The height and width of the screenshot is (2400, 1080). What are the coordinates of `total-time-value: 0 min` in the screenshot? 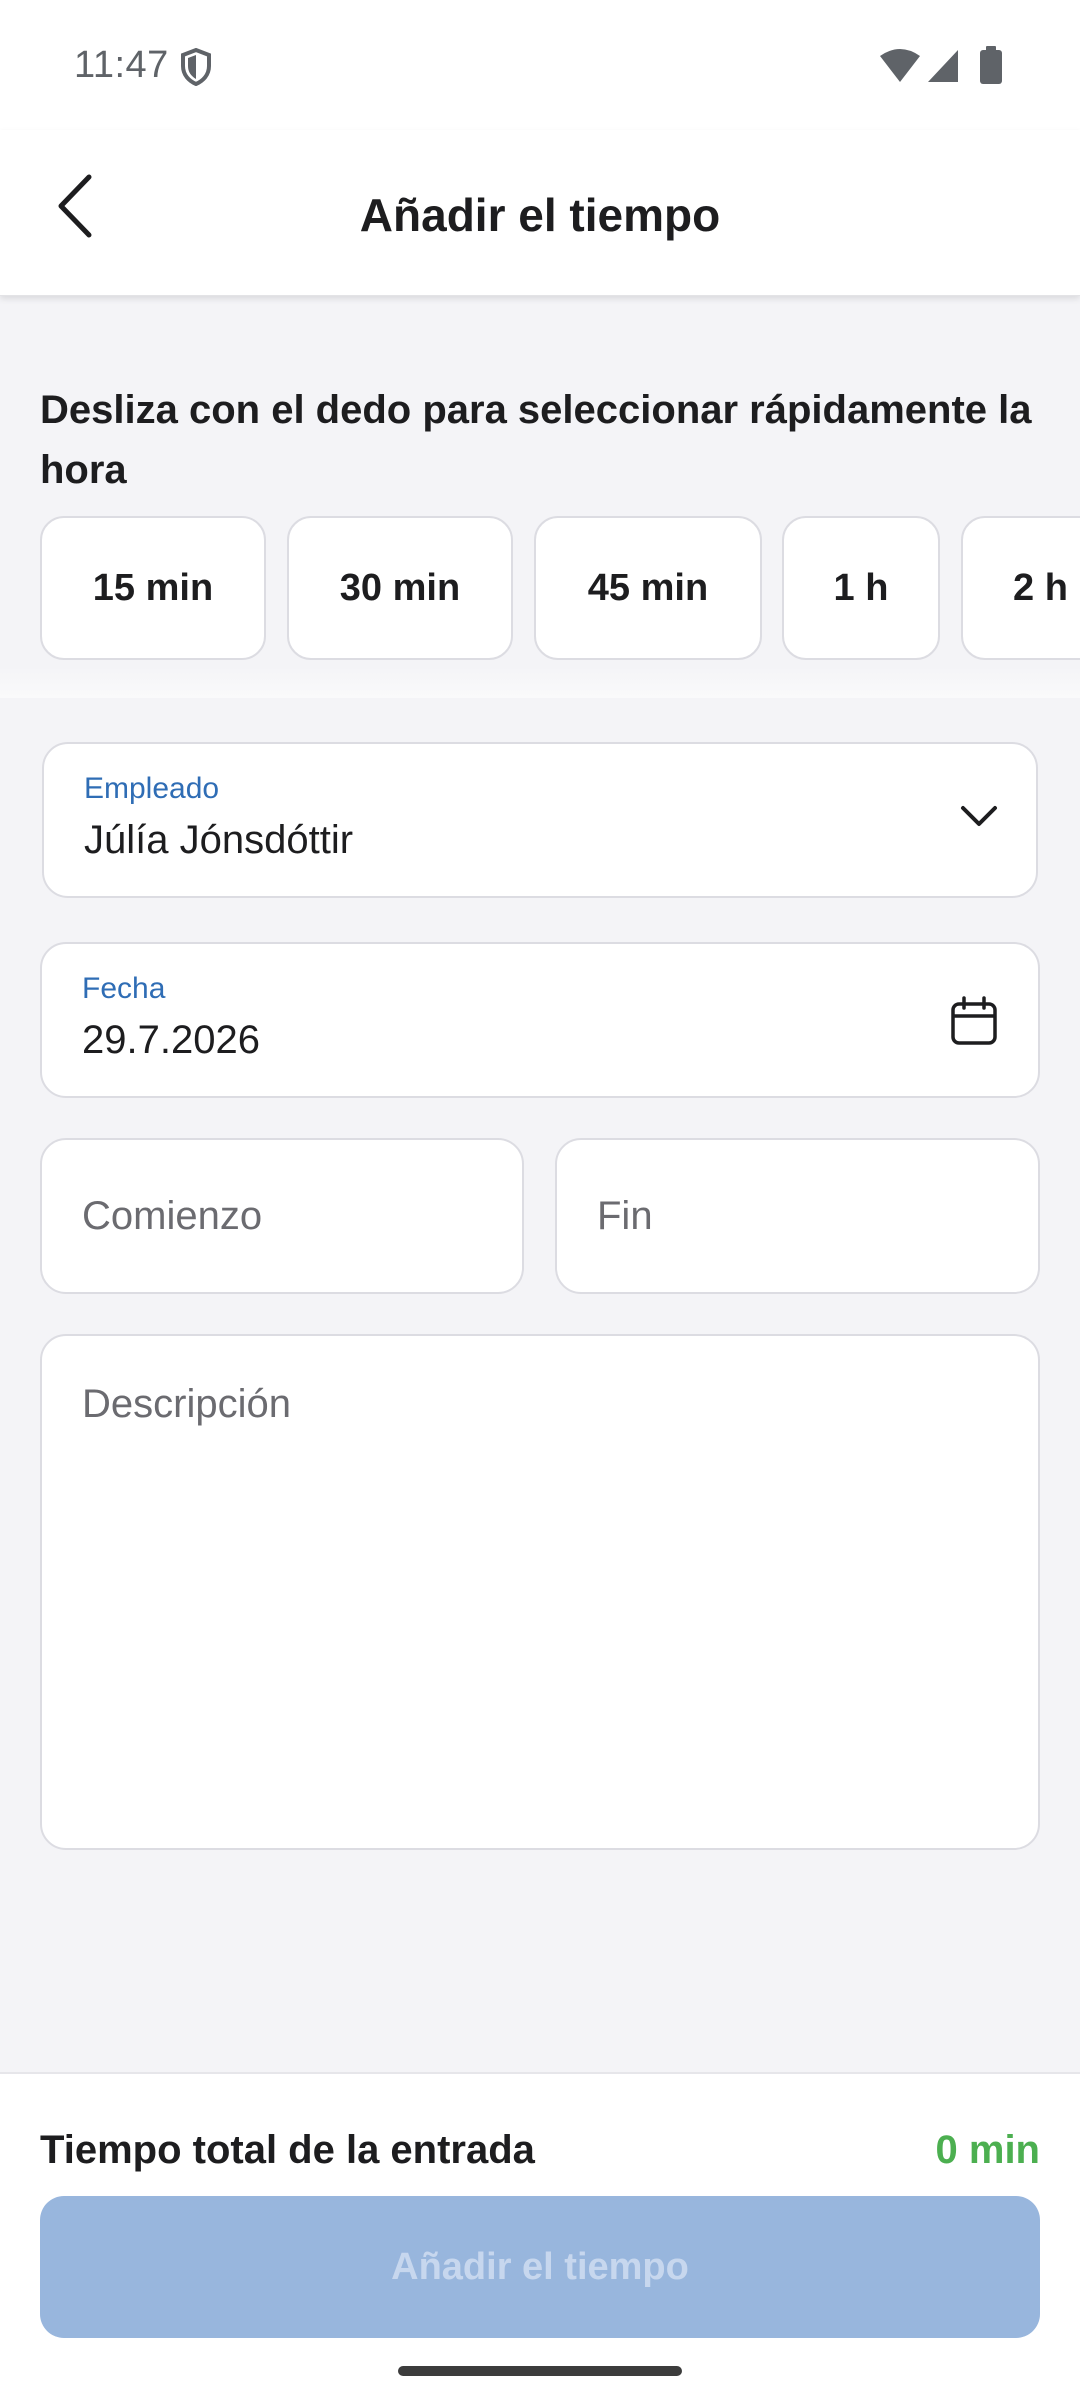 It's located at (987, 2150).